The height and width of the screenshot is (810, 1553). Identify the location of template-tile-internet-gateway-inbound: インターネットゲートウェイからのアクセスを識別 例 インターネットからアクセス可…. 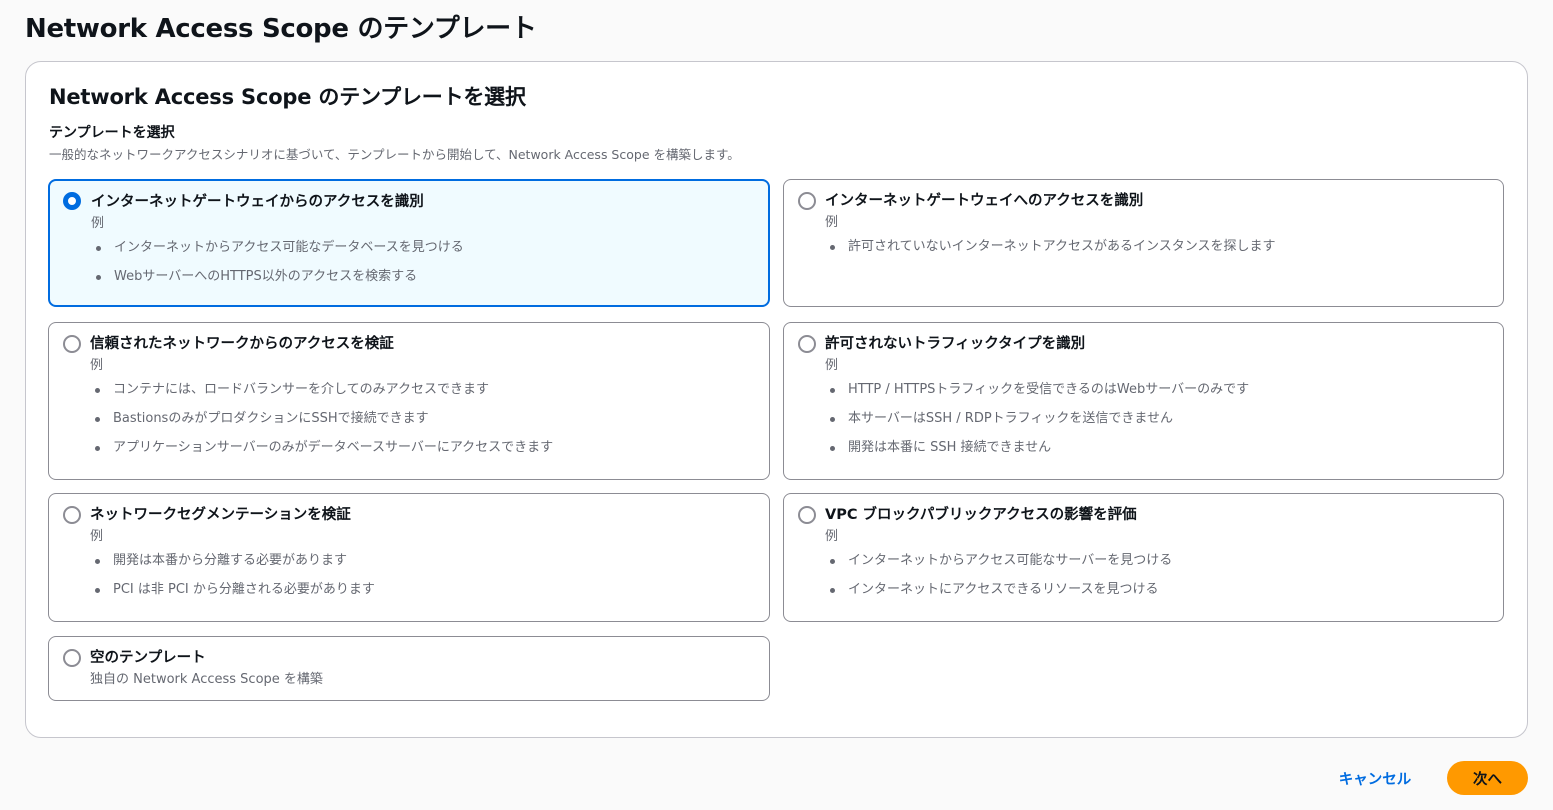
(409, 243).